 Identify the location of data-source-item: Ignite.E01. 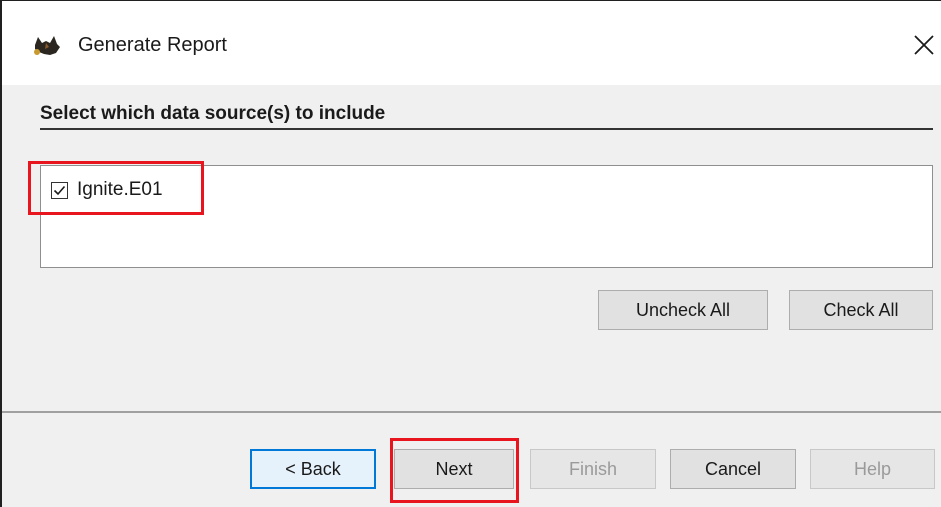
(107, 190).